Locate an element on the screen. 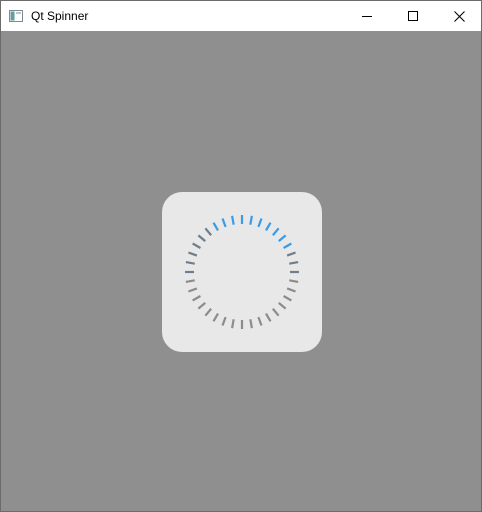  window-title: Qt Spinner is located at coordinates (60, 16).